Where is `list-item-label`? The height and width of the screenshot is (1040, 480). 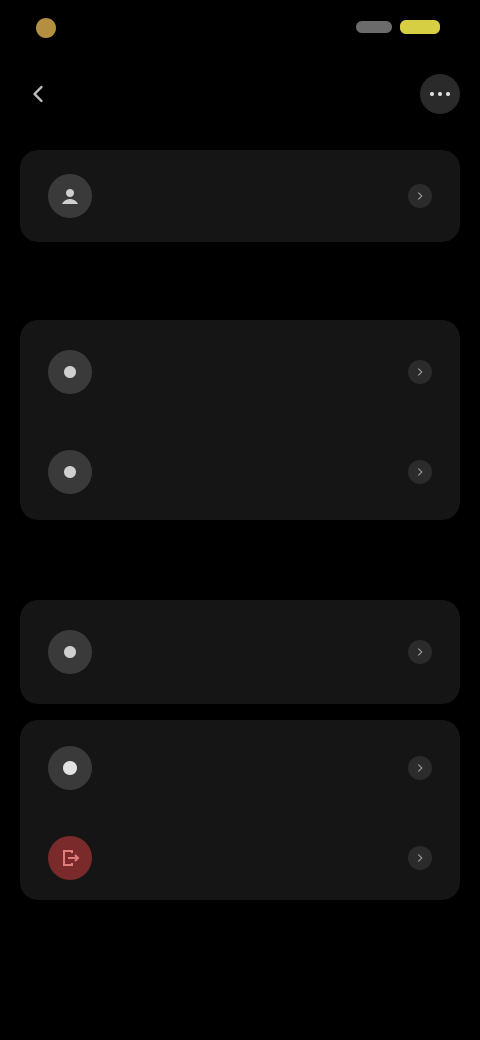
list-item-label is located at coordinates (261, 372).